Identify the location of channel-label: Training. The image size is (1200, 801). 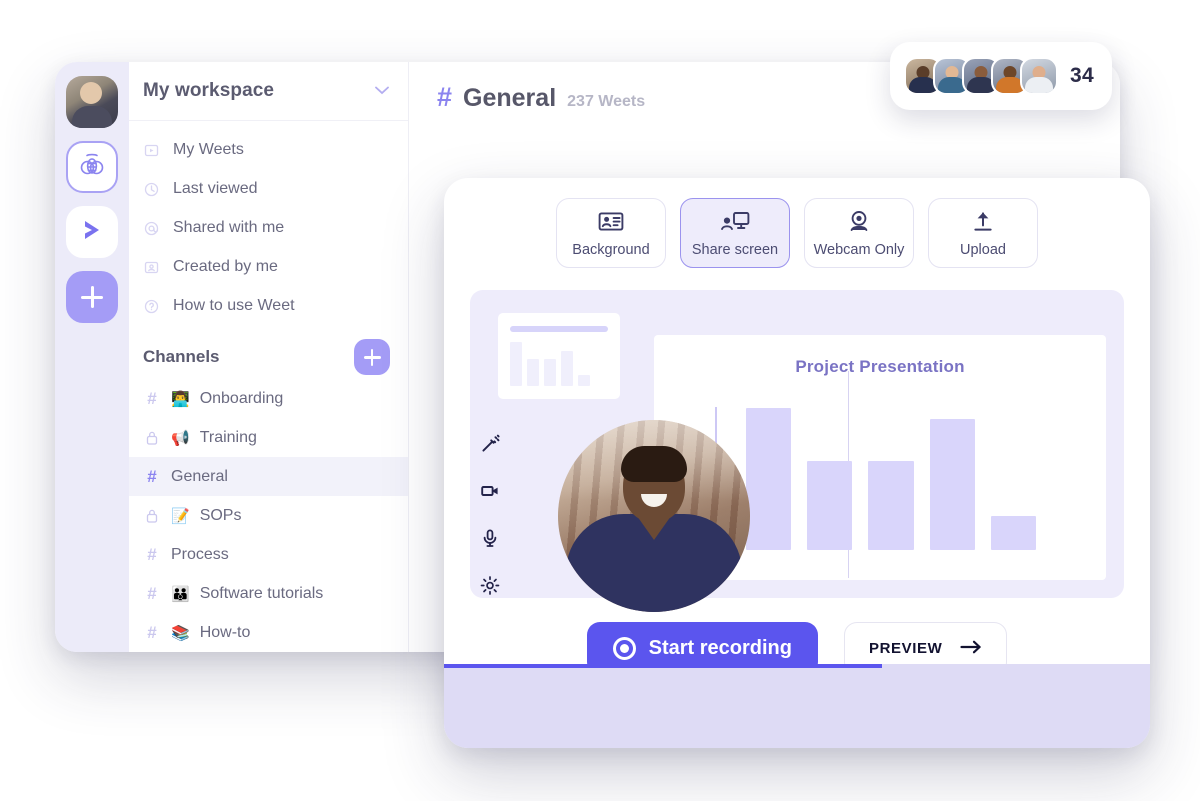
(228, 437).